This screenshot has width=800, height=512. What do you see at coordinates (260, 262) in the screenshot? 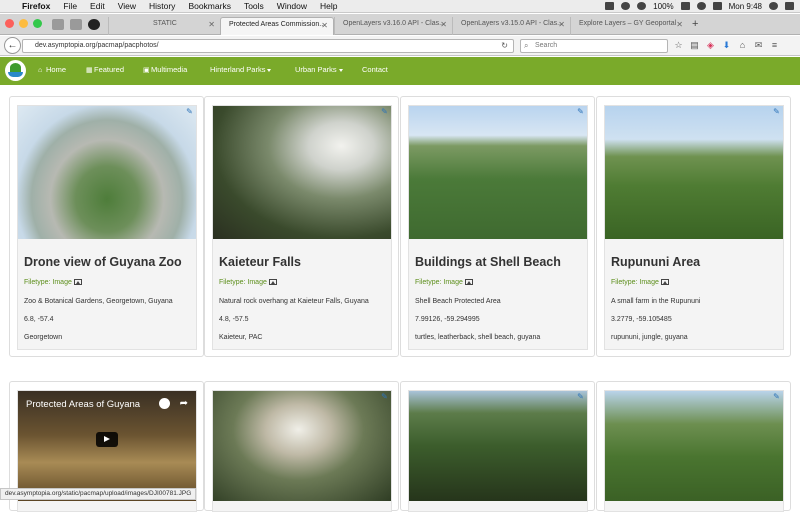
I see `card-title: Kaieteur Falls` at bounding box center [260, 262].